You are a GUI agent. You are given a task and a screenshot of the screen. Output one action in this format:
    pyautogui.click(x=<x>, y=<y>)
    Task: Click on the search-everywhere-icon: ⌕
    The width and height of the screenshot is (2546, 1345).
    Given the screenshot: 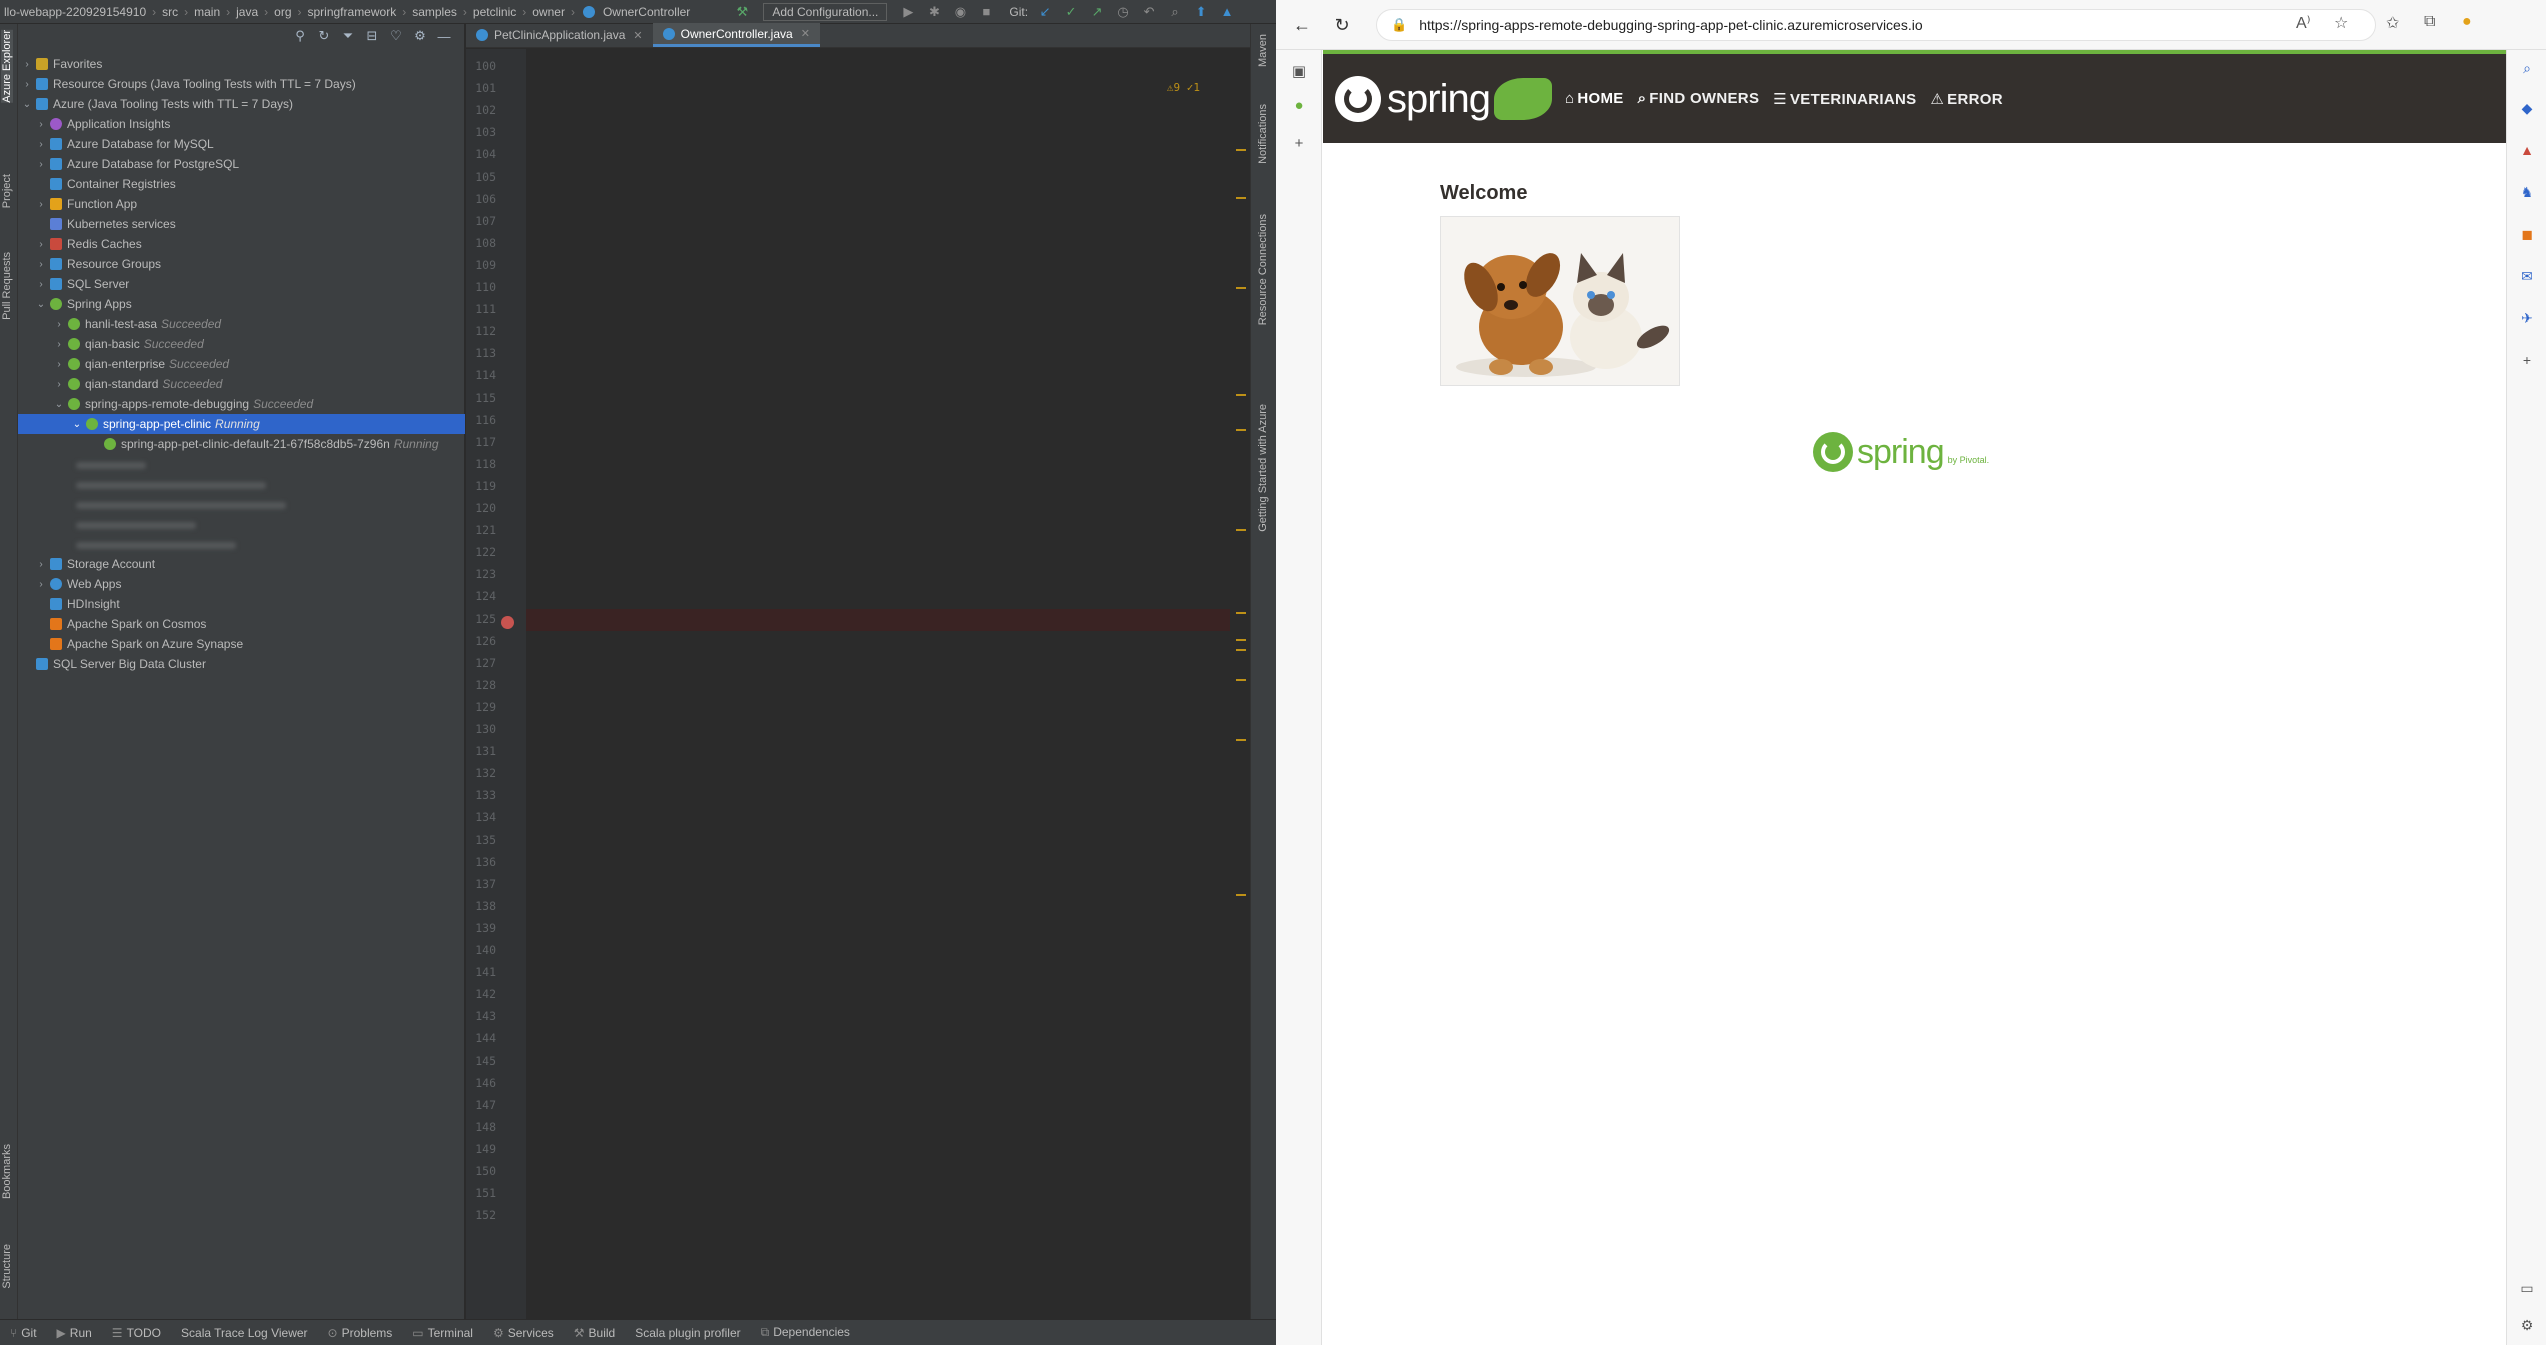 What is the action you would take?
    pyautogui.click(x=1175, y=12)
    